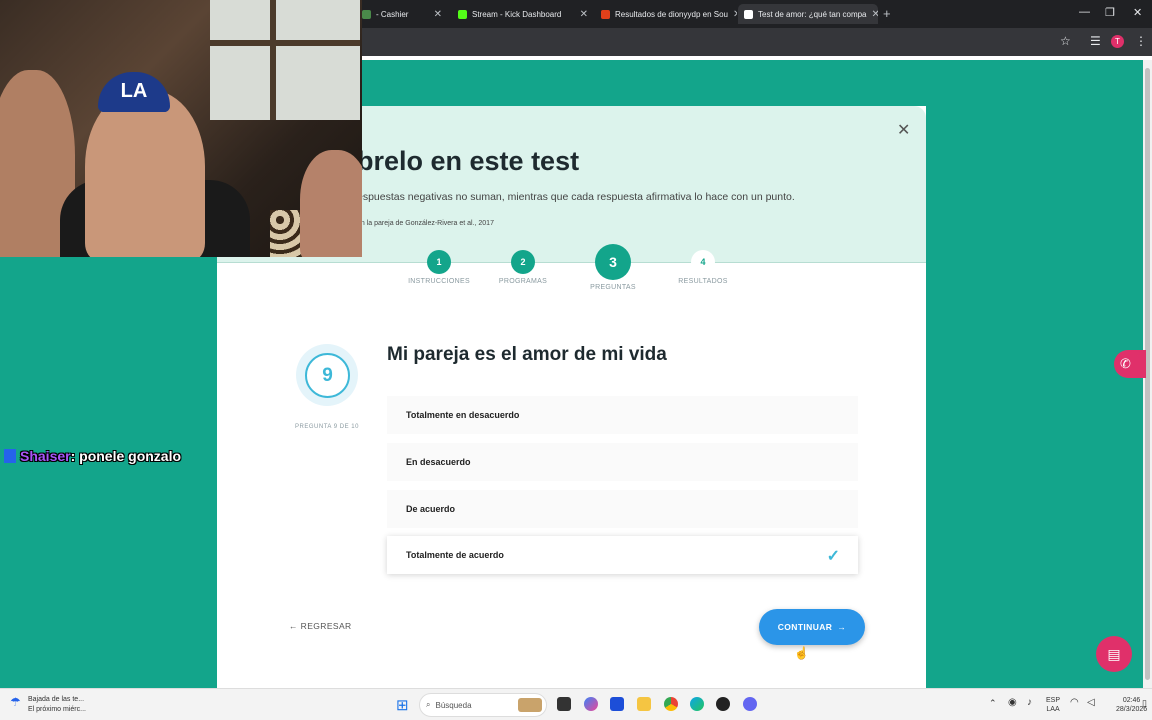 The image size is (1152, 720). I want to click on file-explorer-icon, so click(644, 704).